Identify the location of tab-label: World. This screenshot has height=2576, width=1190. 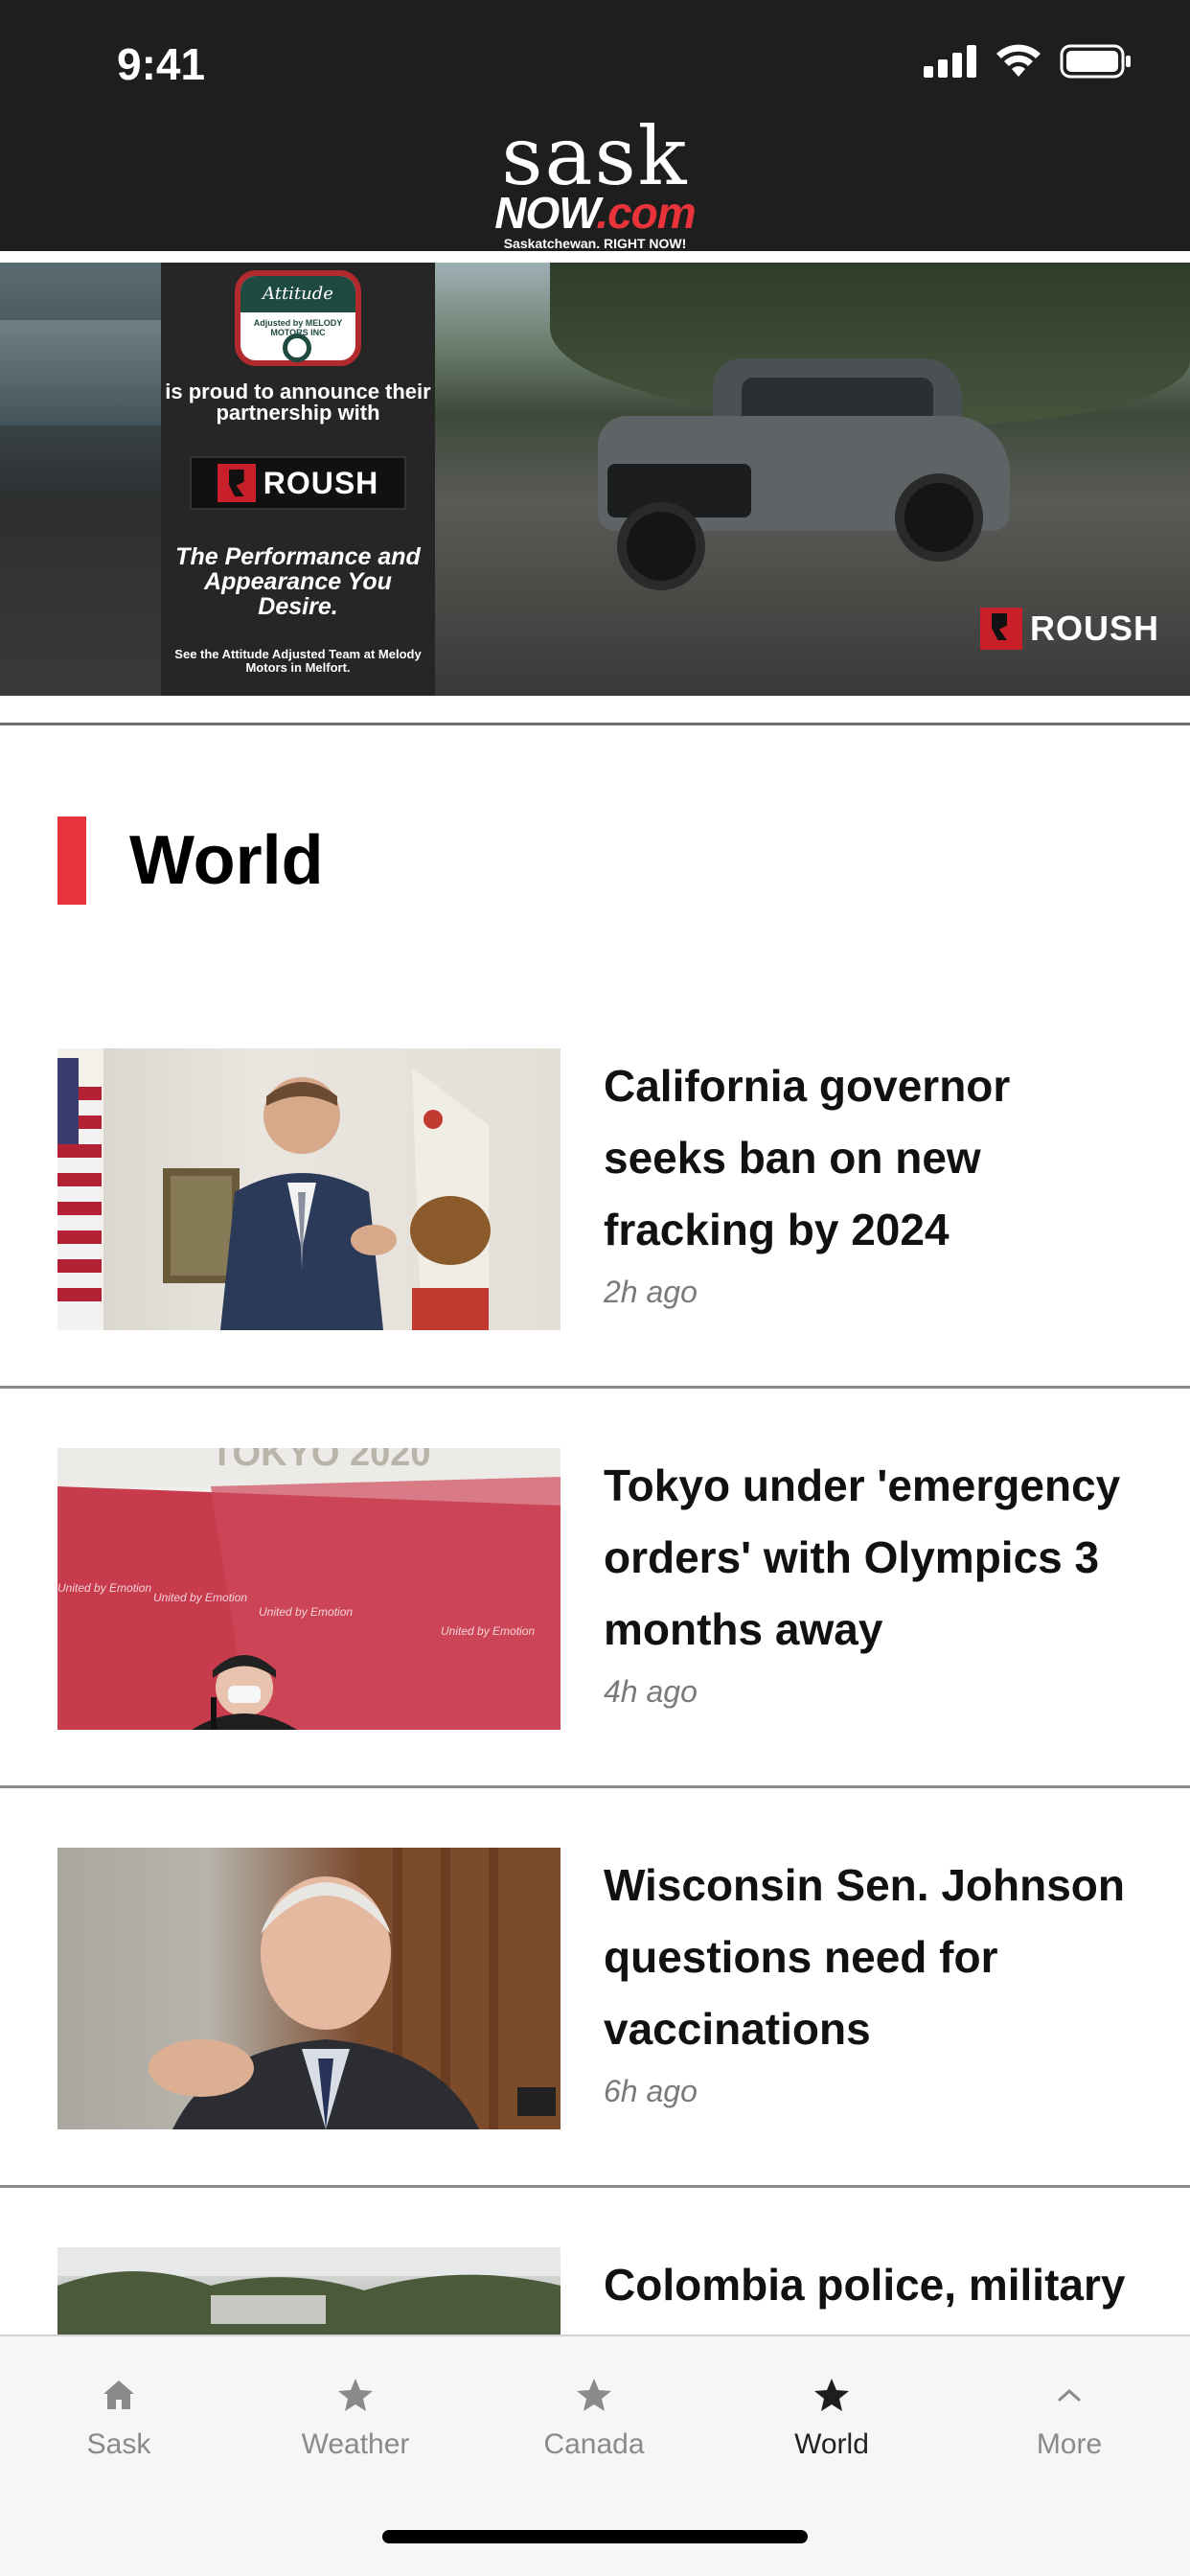
(832, 2444).